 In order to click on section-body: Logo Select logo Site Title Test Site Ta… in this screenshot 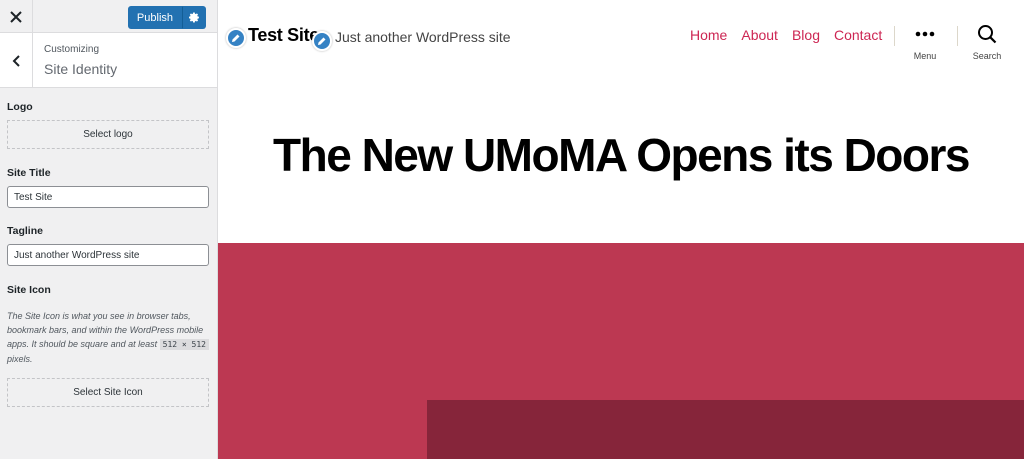, I will do `click(108, 254)`.